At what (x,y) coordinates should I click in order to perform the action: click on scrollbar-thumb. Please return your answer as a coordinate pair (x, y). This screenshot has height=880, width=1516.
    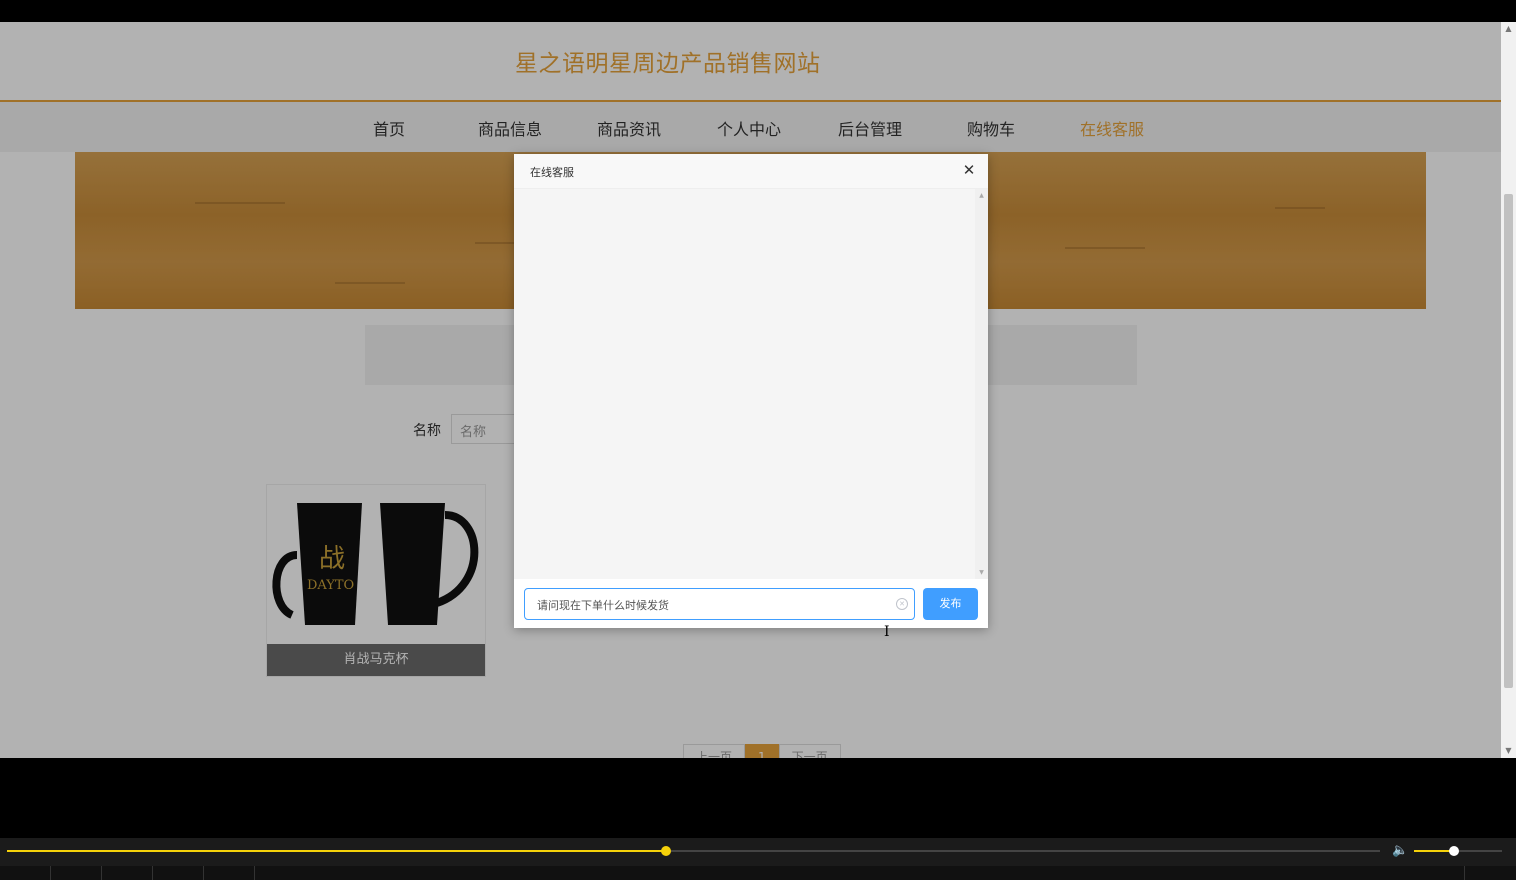
    Looking at the image, I should click on (1508, 441).